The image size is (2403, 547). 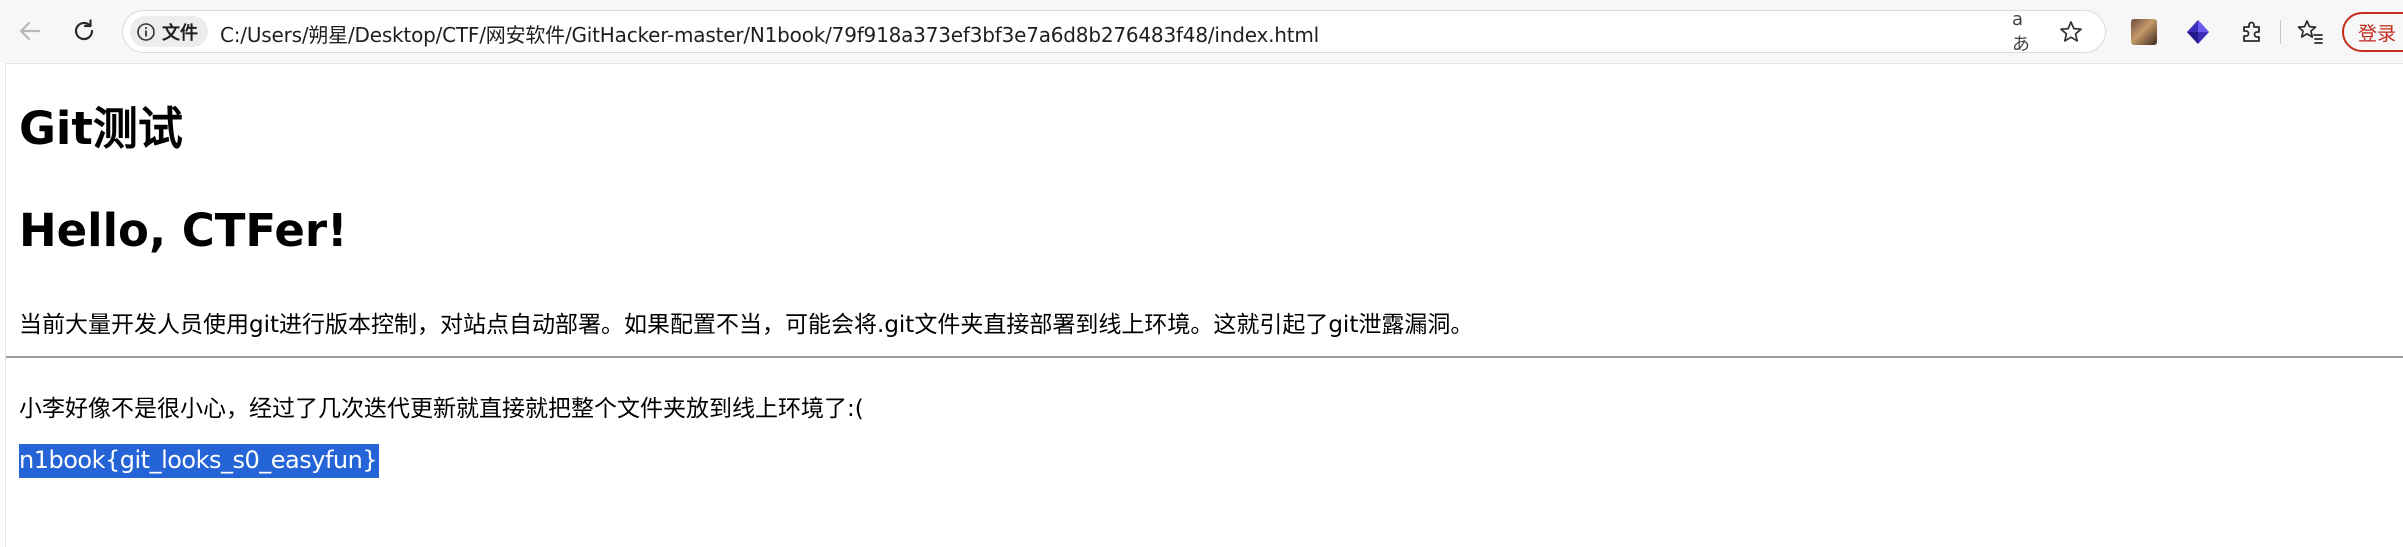 What do you see at coordinates (2377, 33) in the screenshot?
I see `login-label: 登录` at bounding box center [2377, 33].